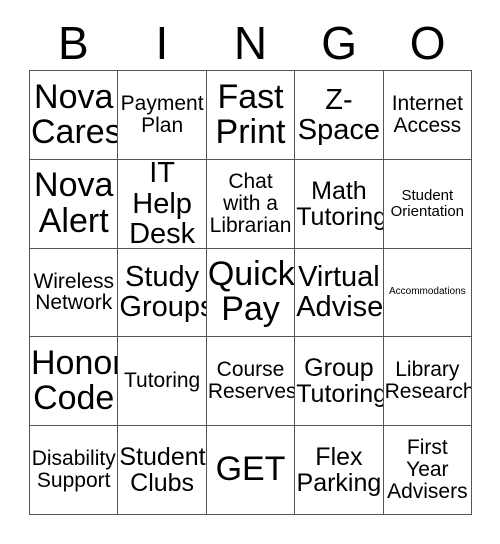 The width and height of the screenshot is (500, 544). What do you see at coordinates (339, 43) in the screenshot?
I see `header-letter-g: G` at bounding box center [339, 43].